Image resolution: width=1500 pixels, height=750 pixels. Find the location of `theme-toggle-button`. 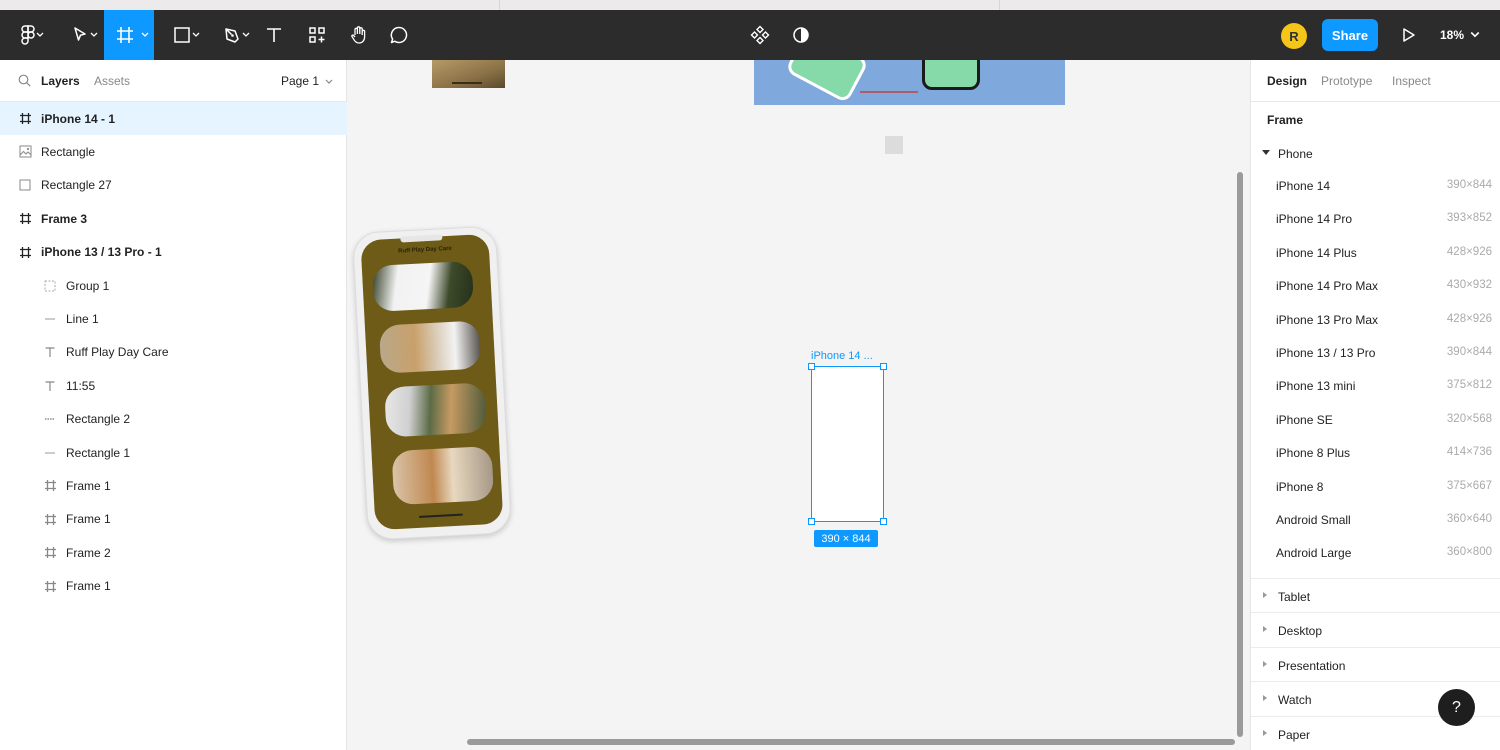

theme-toggle-button is located at coordinates (801, 35).